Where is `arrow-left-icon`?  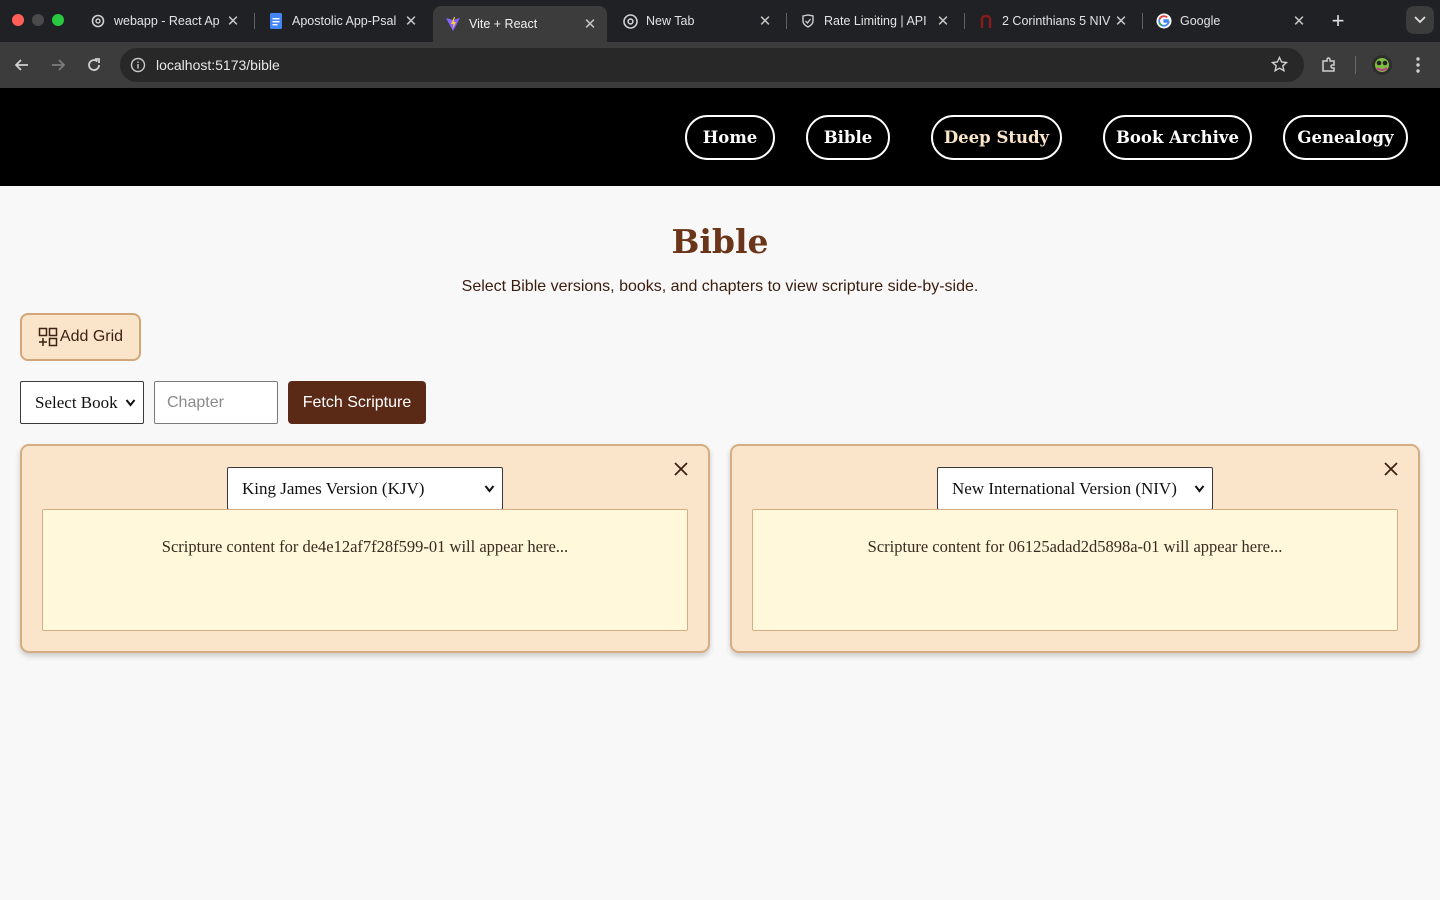
arrow-left-icon is located at coordinates (21, 65).